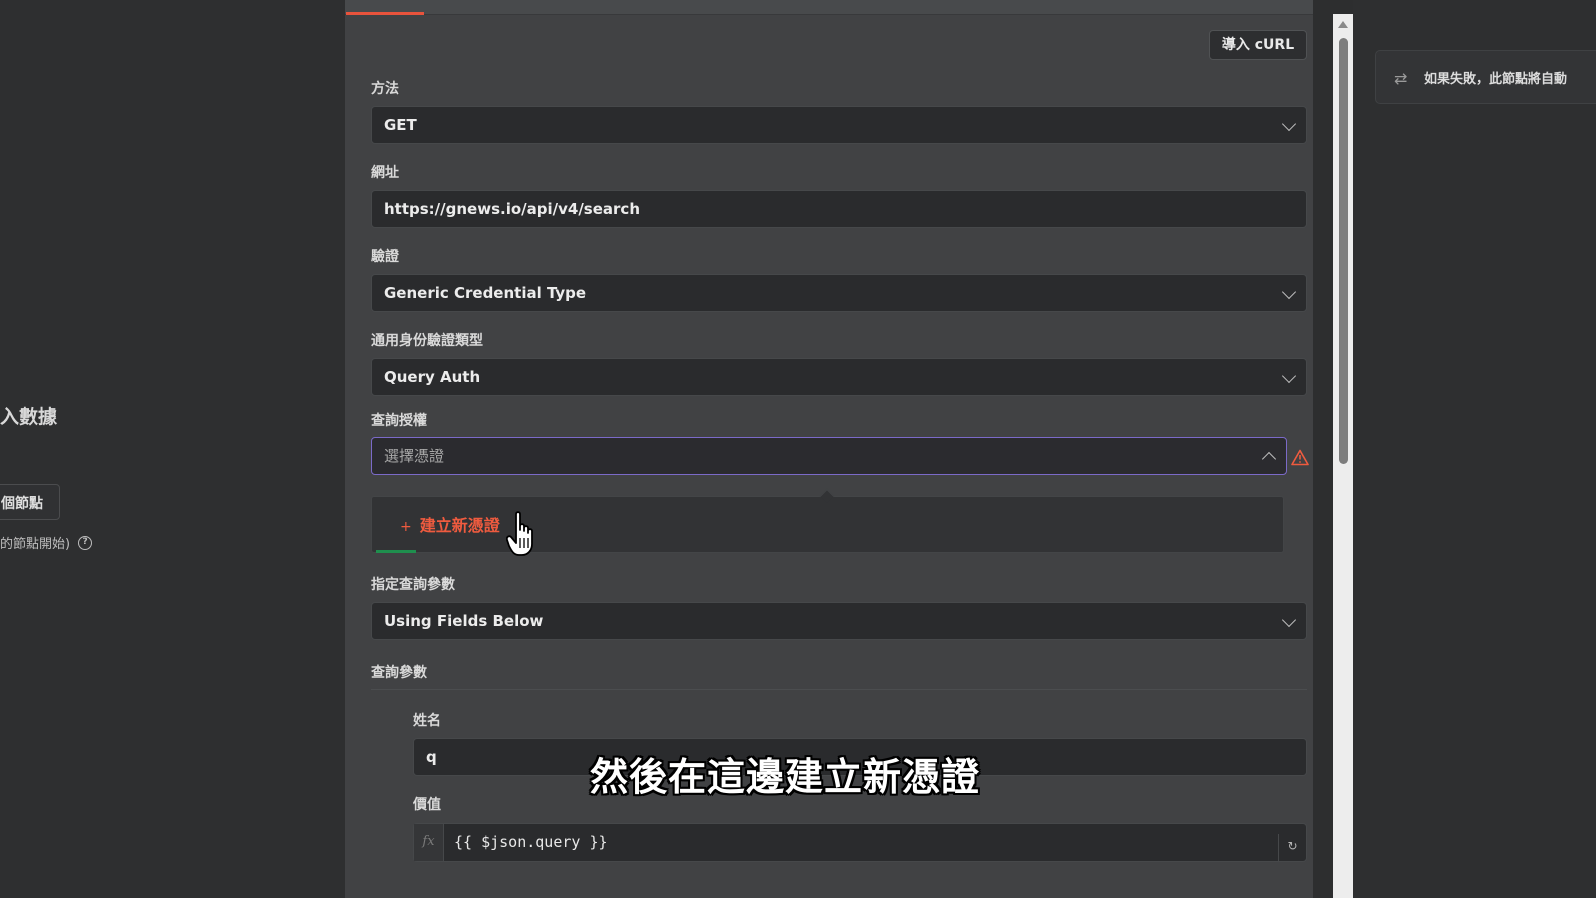  Describe the element at coordinates (427, 721) in the screenshot. I see `param-name-label: 姓名` at that location.